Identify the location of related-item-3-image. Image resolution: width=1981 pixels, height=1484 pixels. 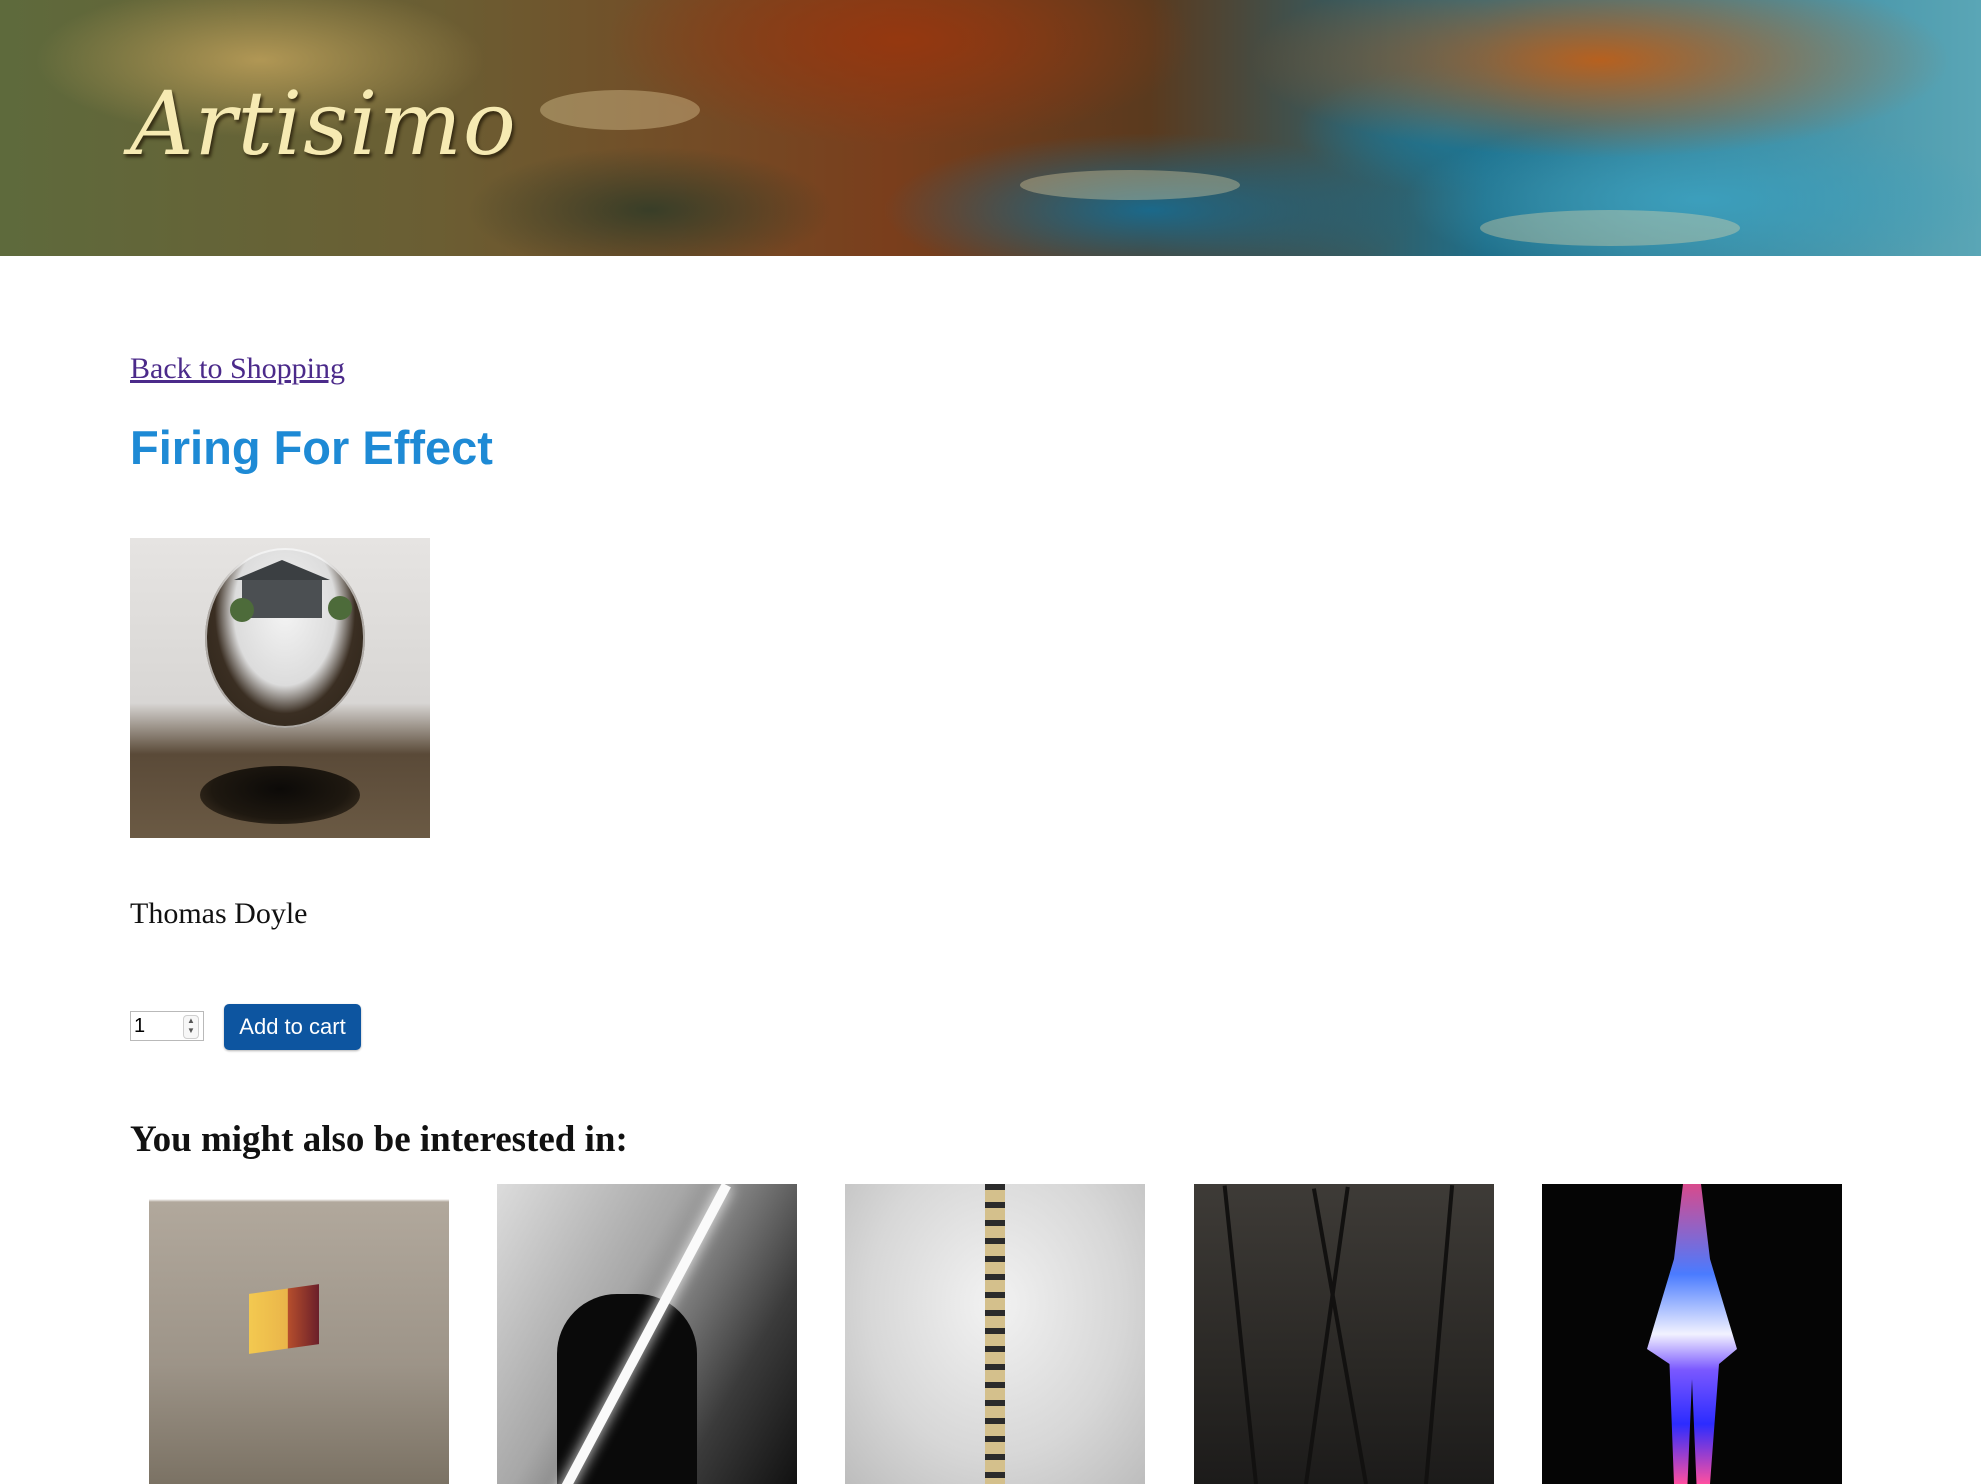
(995, 1334).